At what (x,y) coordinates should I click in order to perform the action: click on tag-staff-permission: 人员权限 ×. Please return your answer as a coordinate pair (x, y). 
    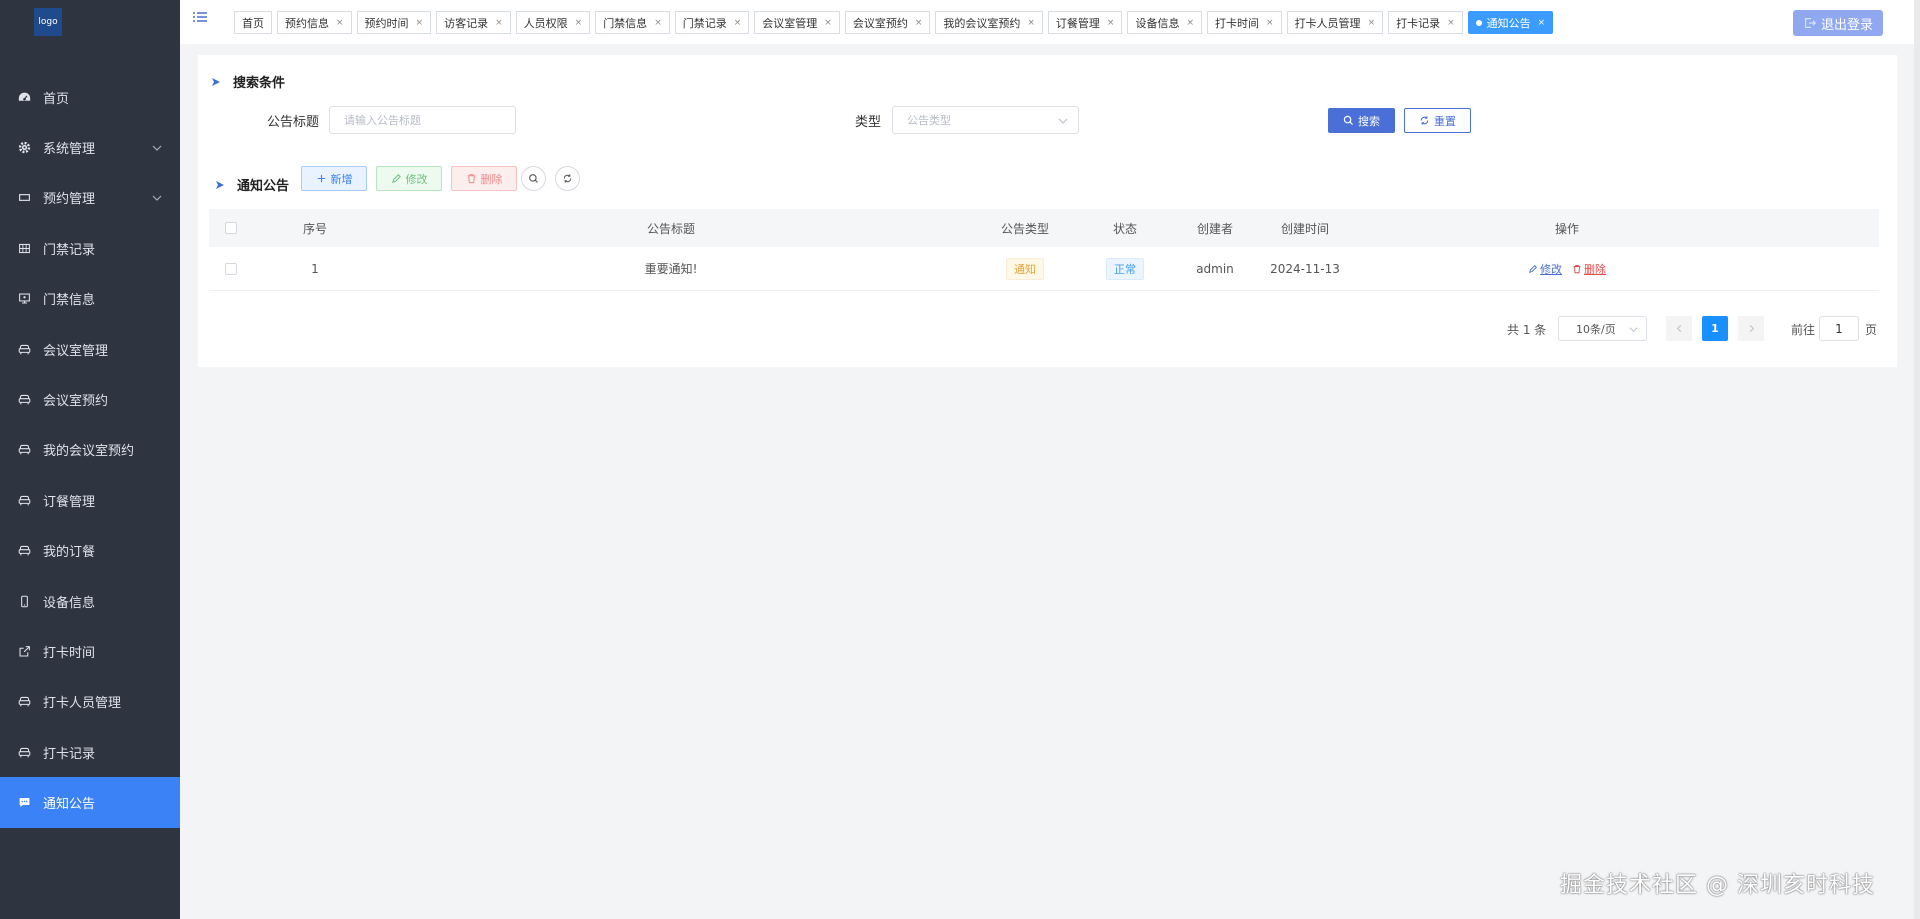
    Looking at the image, I should click on (553, 22).